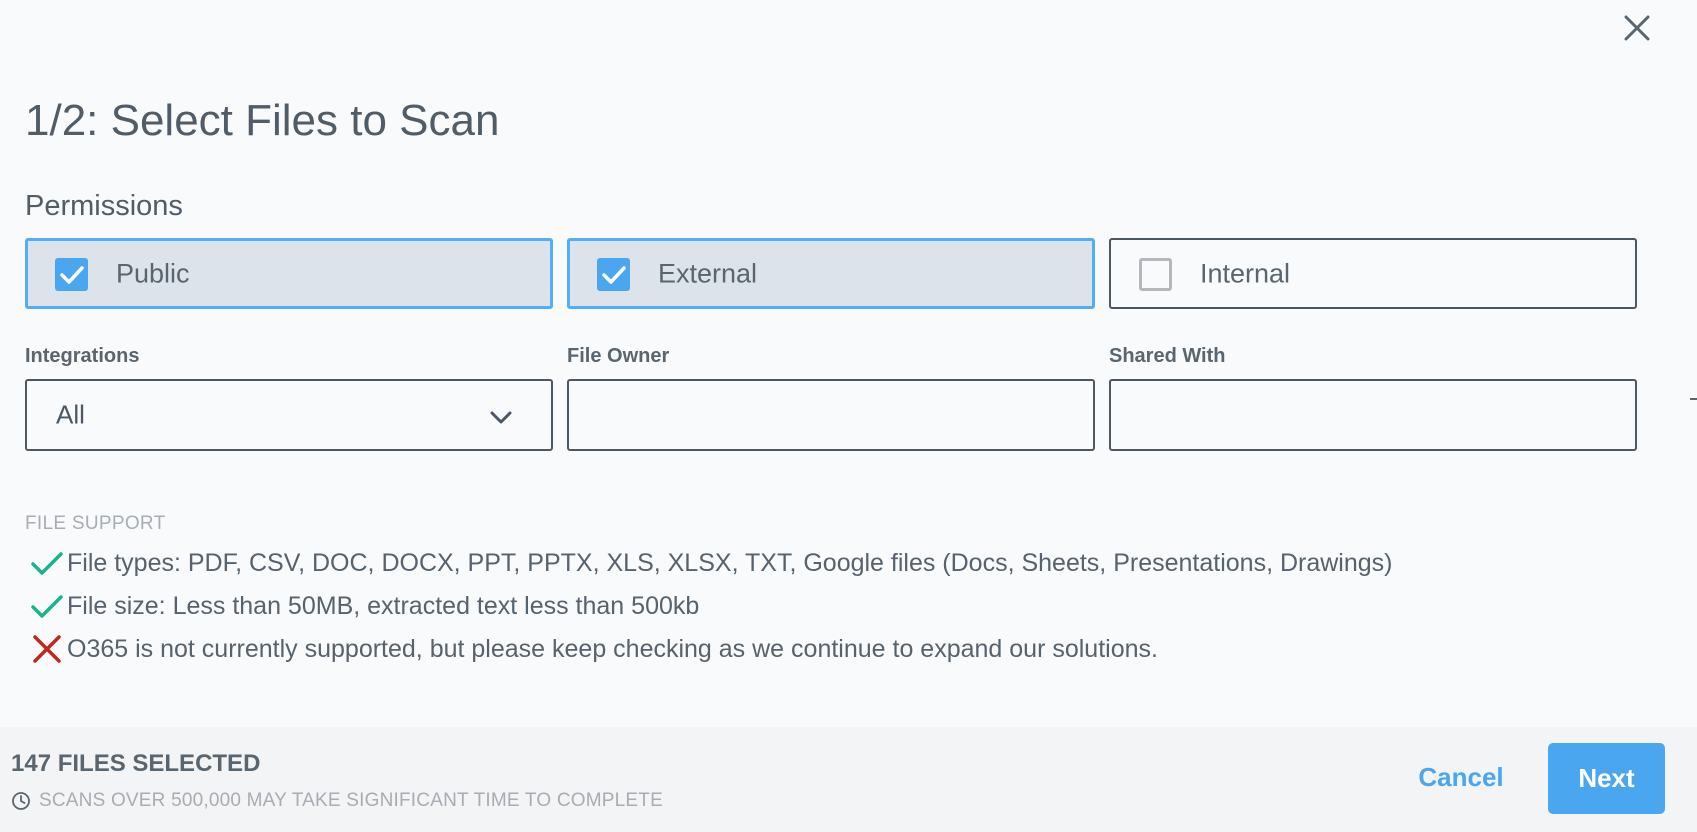 Image resolution: width=1697 pixels, height=832 pixels. I want to click on scrollbar-marker, so click(1693, 399).